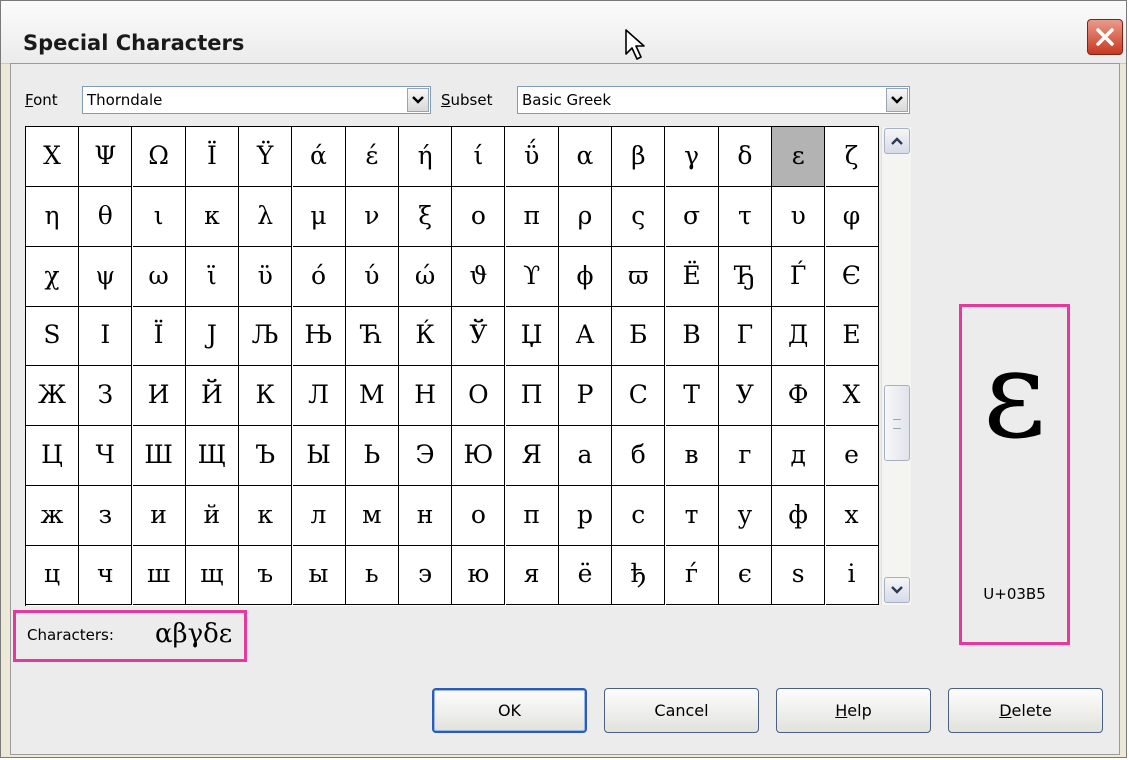 This screenshot has height=760, width=1129. What do you see at coordinates (585, 157) in the screenshot?
I see `character-cell: α` at bounding box center [585, 157].